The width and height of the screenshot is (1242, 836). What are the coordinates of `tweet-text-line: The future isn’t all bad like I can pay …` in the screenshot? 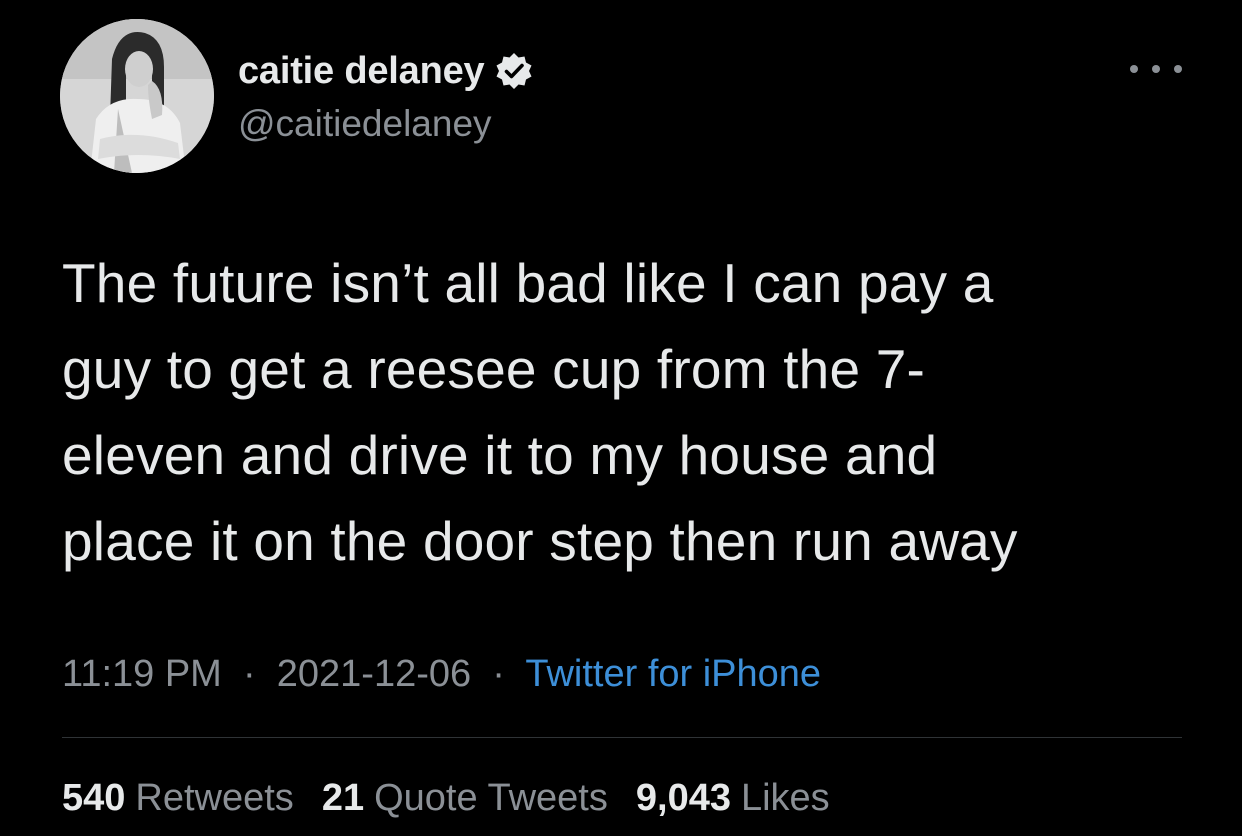 It's located at (528, 283).